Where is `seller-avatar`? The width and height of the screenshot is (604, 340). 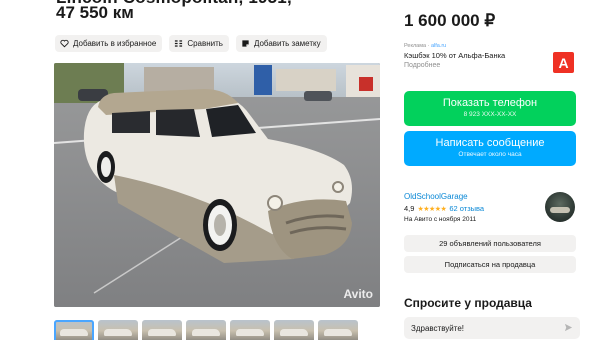 seller-avatar is located at coordinates (560, 207).